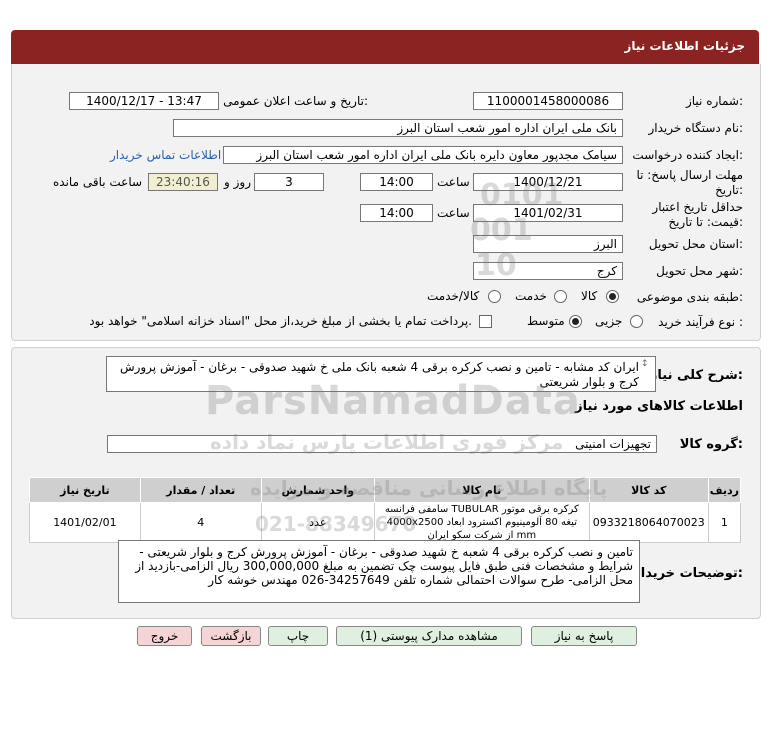  What do you see at coordinates (396, 182) in the screenshot?
I see `deadline-time-field: 14:00` at bounding box center [396, 182].